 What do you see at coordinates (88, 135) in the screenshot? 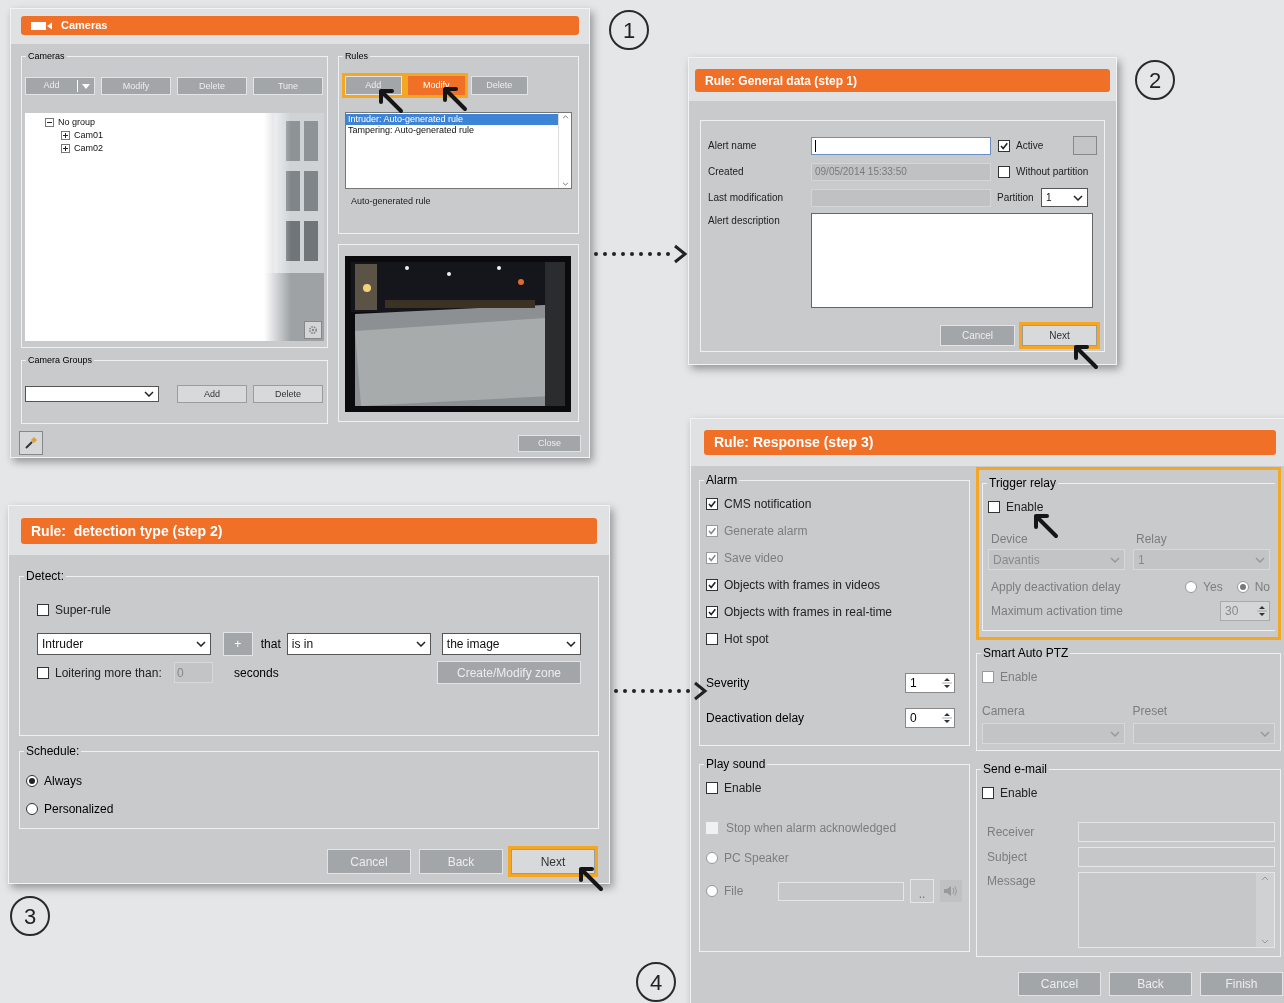
I see `tree-item: Cam01` at bounding box center [88, 135].